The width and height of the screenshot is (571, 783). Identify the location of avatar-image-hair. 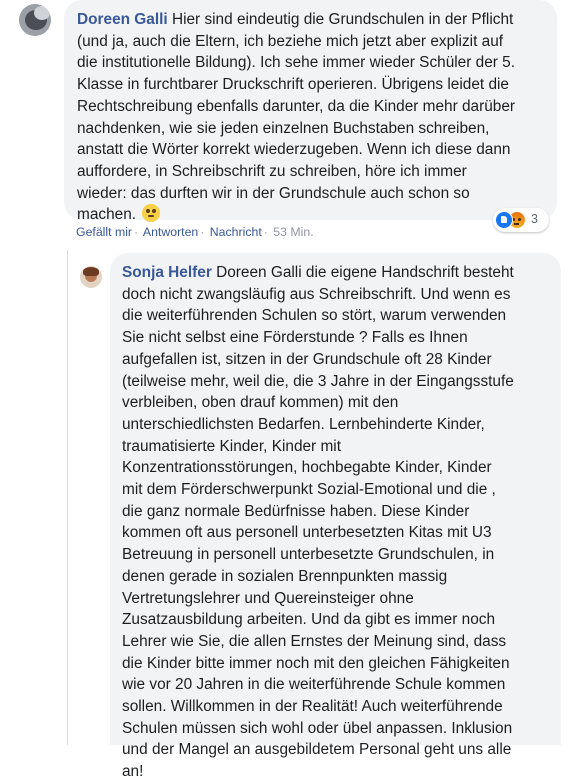
(91, 271).